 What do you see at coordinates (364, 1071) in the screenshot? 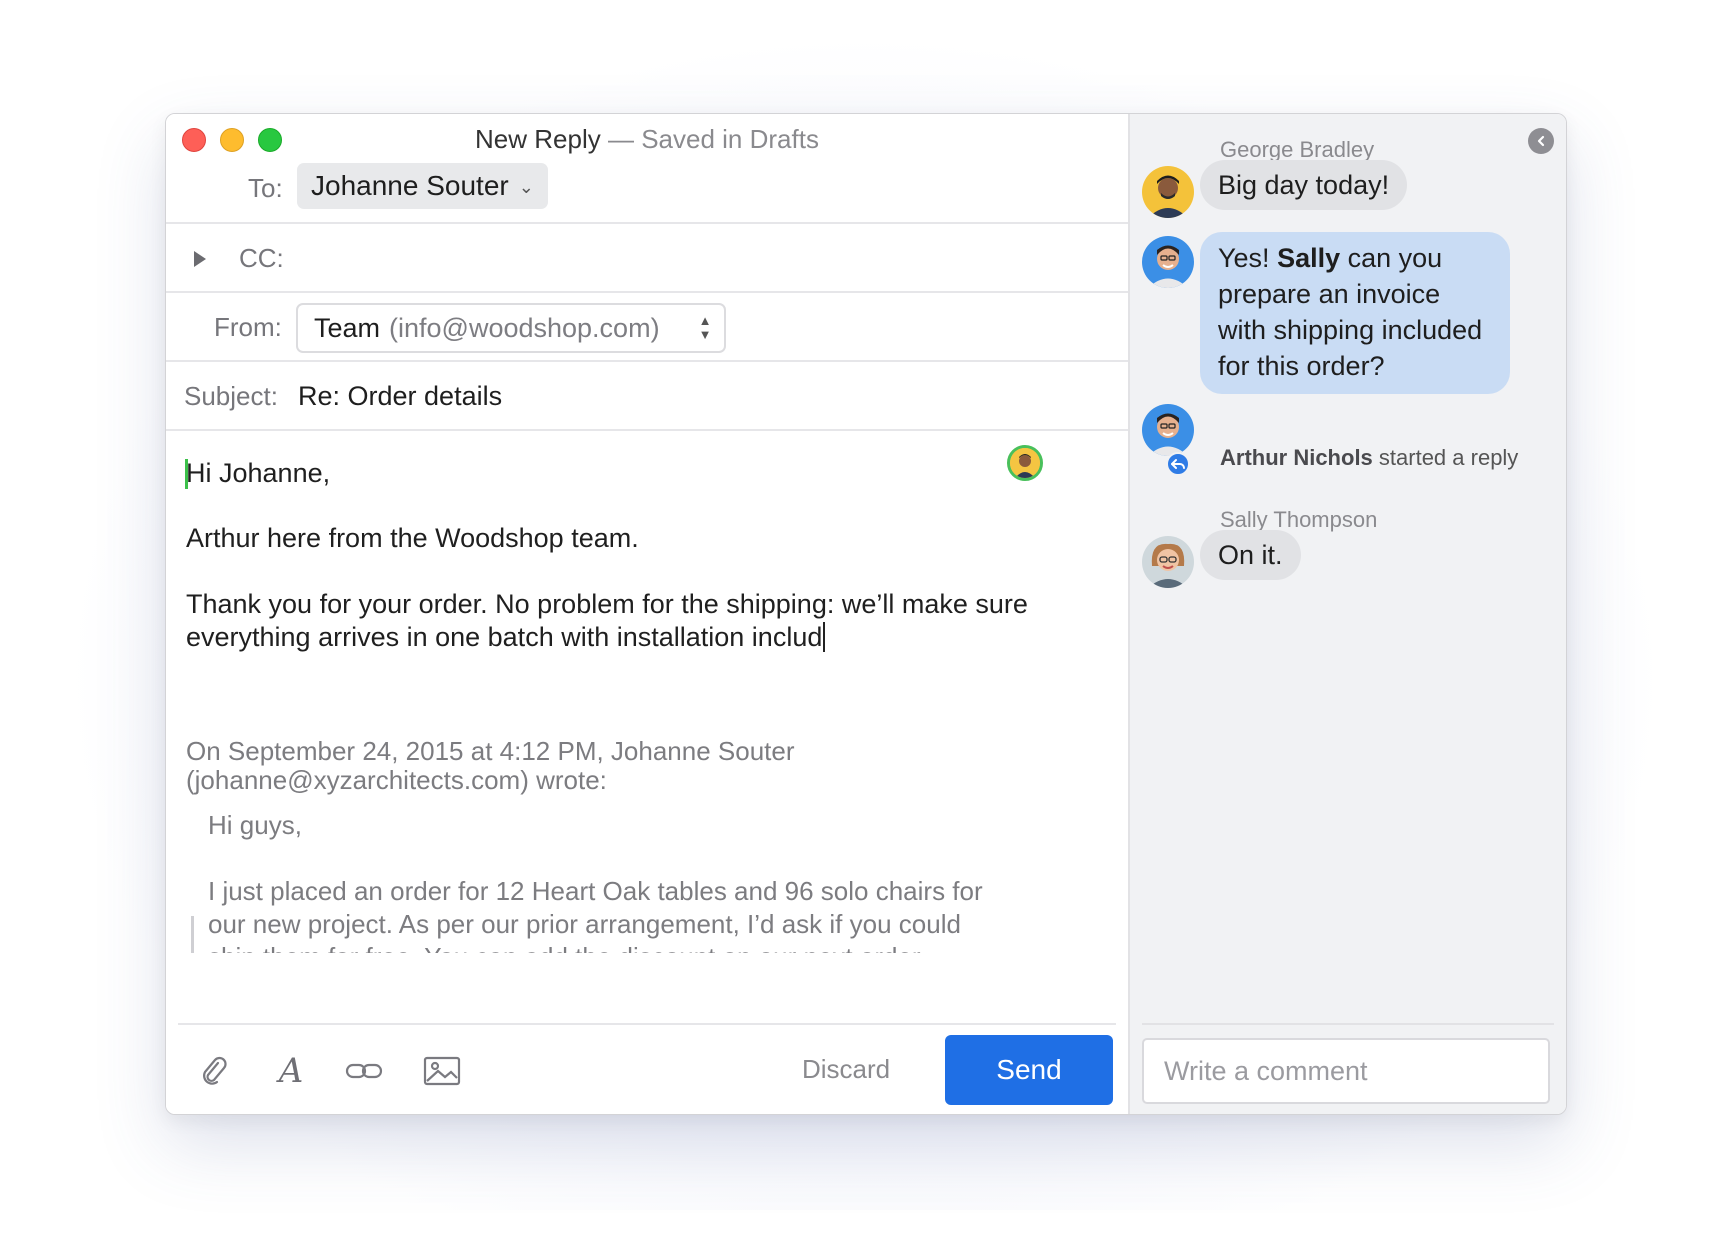
I see `link-icon` at bounding box center [364, 1071].